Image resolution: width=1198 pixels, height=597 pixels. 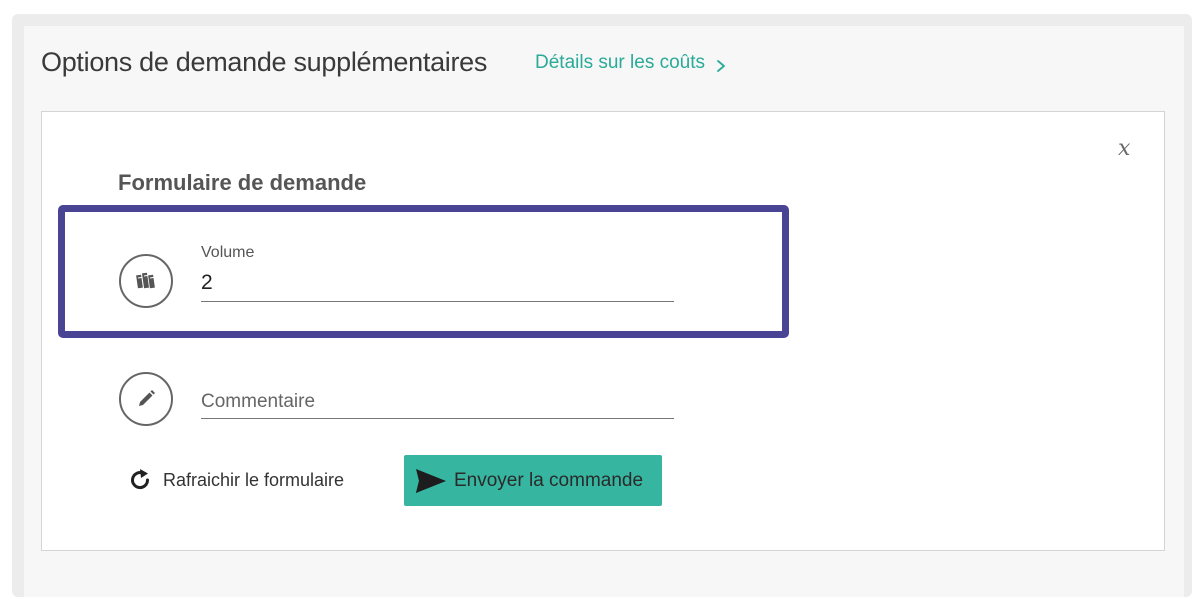 I want to click on refresh-icon, so click(x=140, y=480).